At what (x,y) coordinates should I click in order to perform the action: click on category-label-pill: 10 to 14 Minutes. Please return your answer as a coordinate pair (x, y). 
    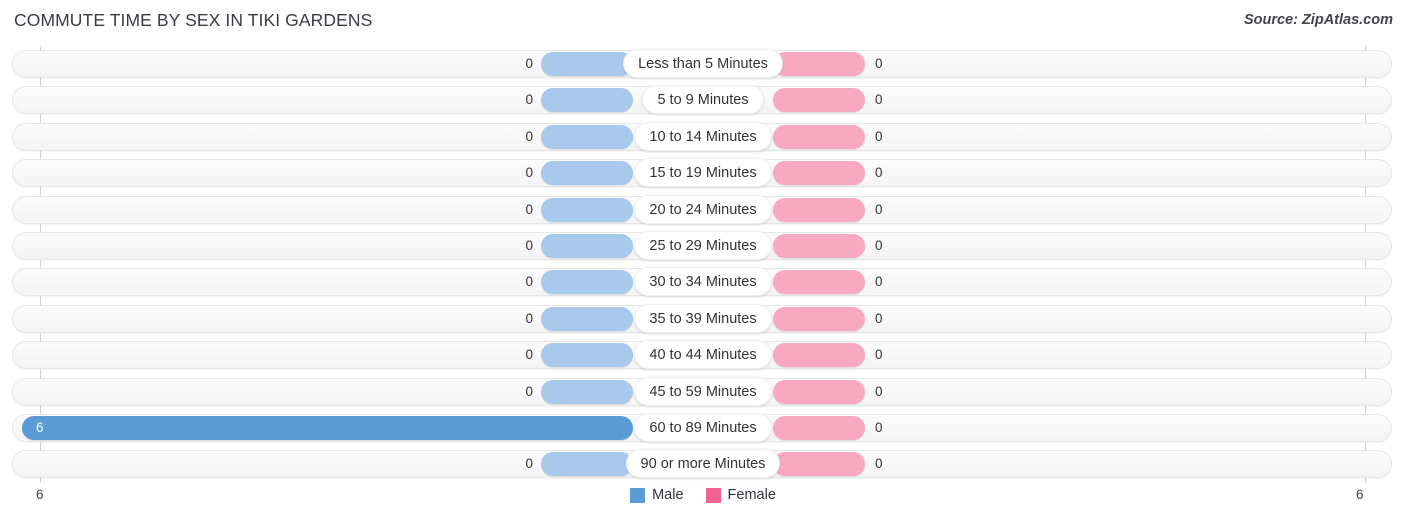
    Looking at the image, I should click on (703, 136).